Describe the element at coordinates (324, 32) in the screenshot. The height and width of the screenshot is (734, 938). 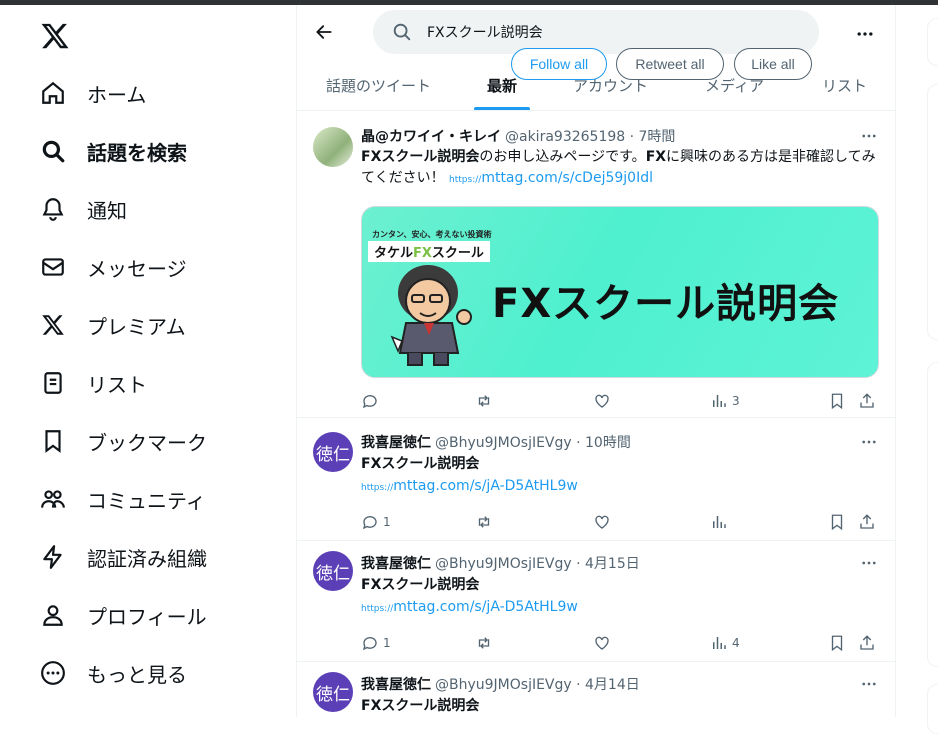
I see `back-button` at that location.